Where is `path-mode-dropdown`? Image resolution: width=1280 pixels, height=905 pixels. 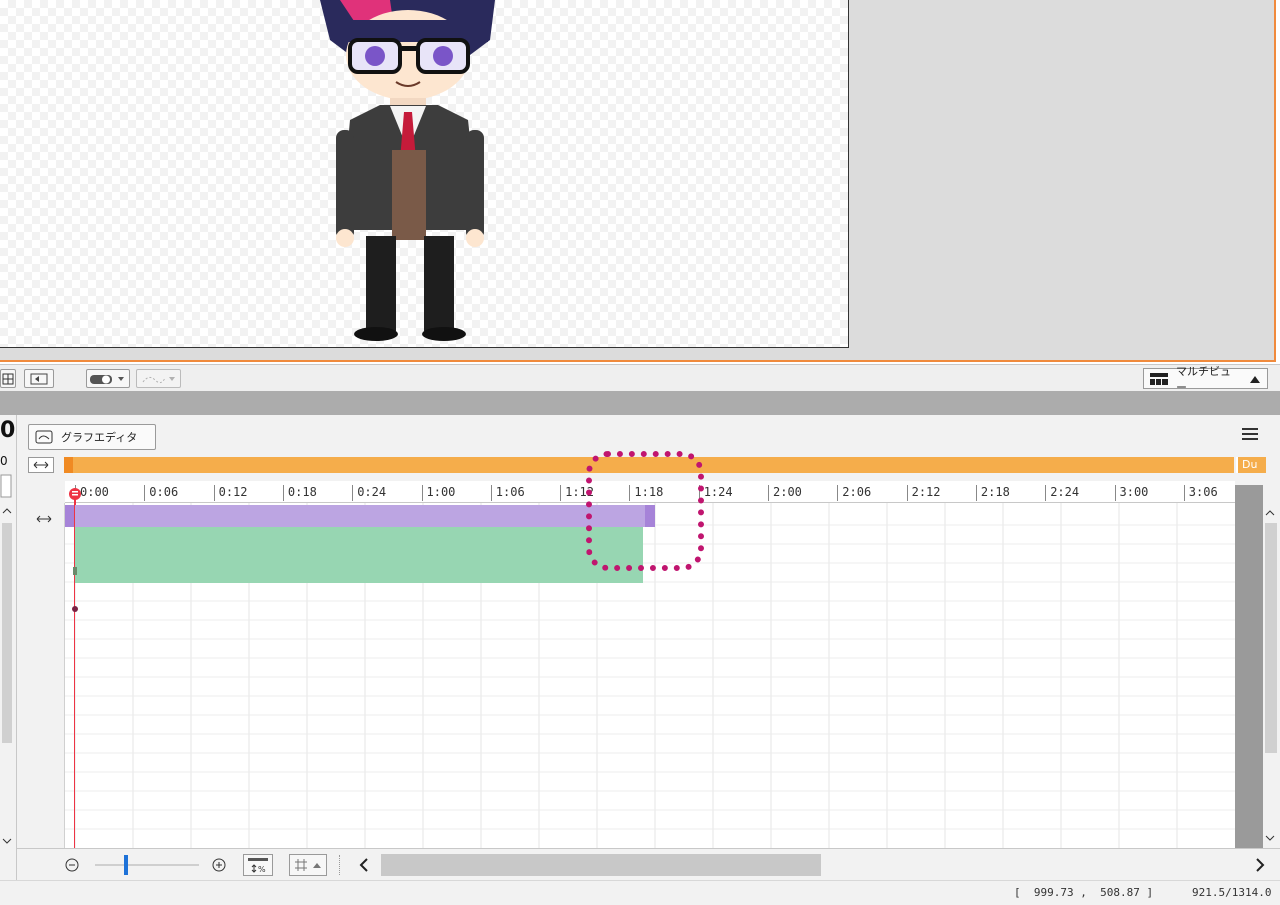 path-mode-dropdown is located at coordinates (158, 378).